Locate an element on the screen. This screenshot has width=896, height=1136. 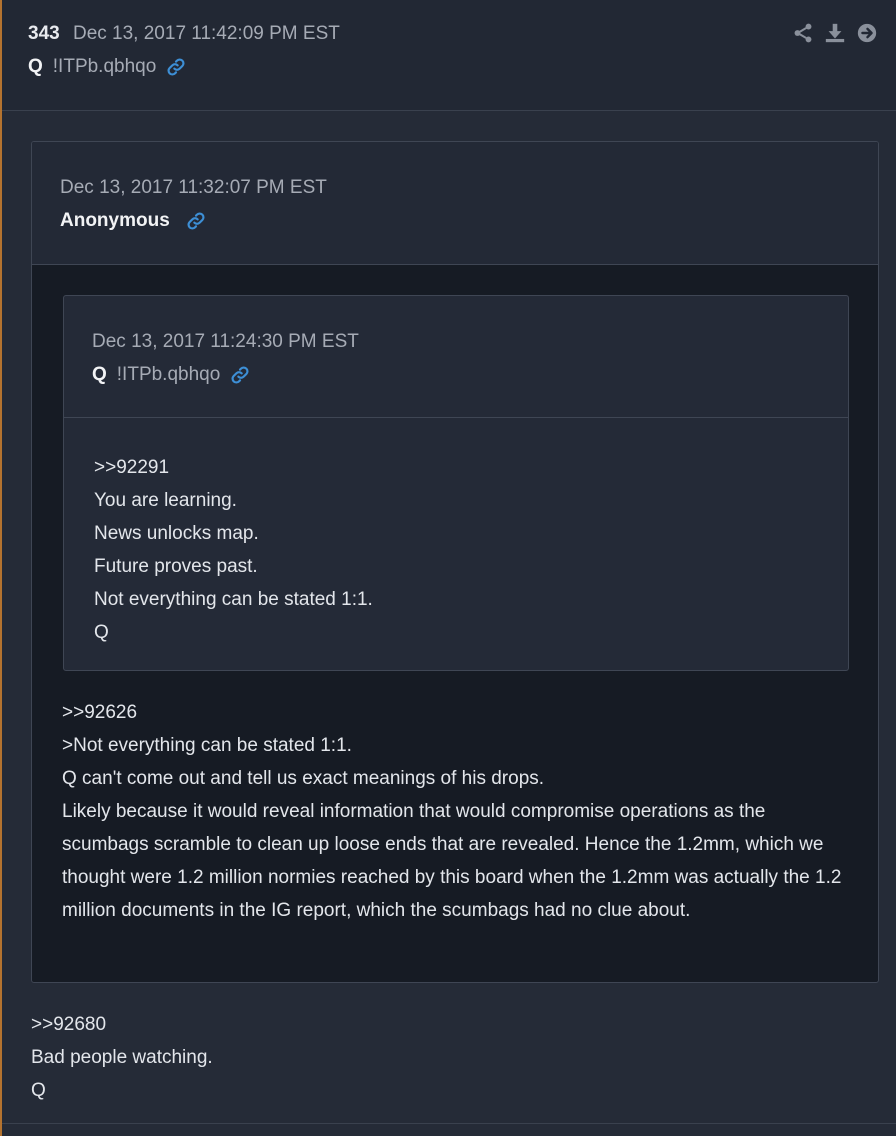
post-meta: 343 Dec 13, 2017 11:42:09 PM EST is located at coordinates (184, 34).